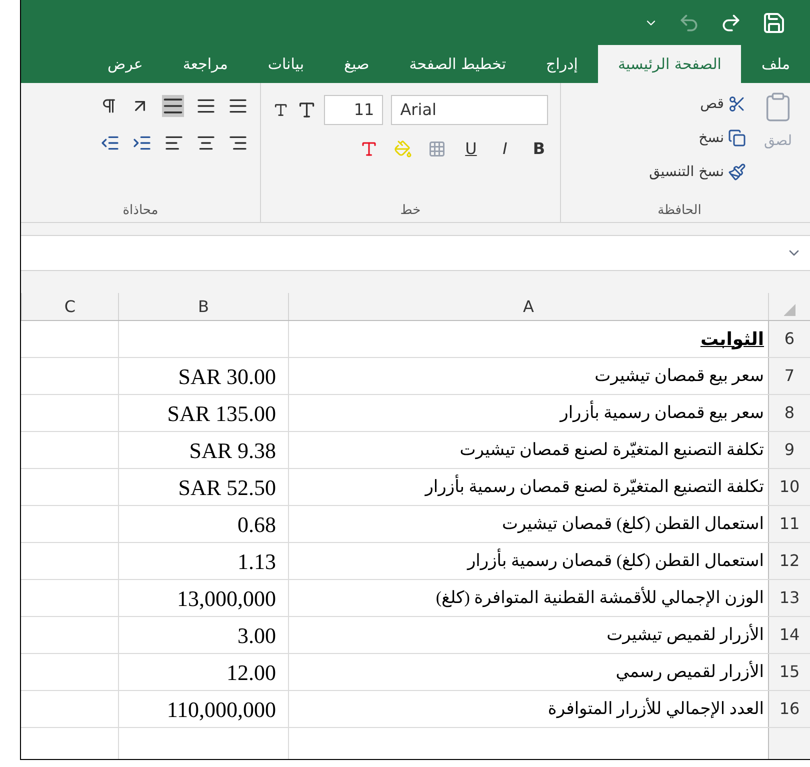 The width and height of the screenshot is (810, 767). Describe the element at coordinates (203, 306) in the screenshot. I see `column-header: B` at that location.